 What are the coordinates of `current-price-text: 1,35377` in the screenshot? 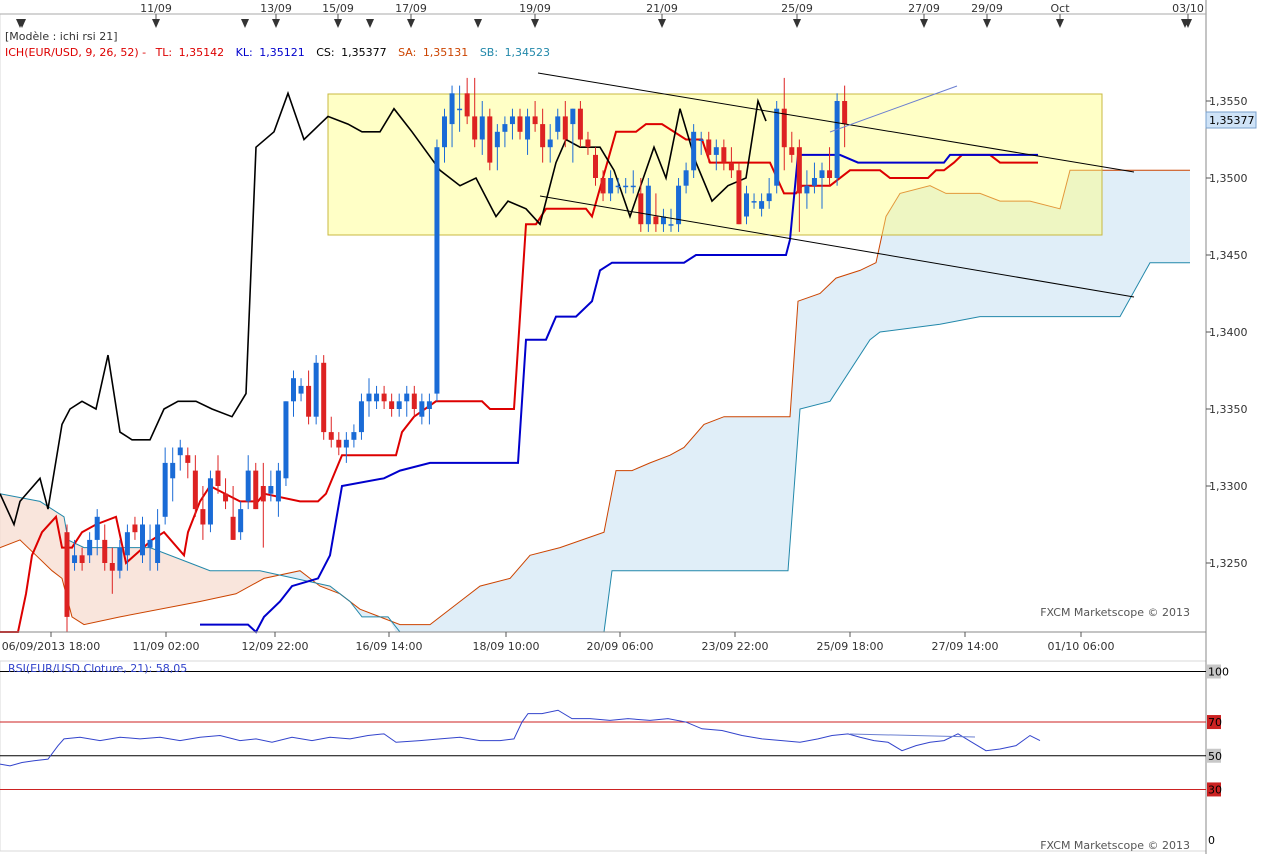 It's located at (1232, 120).